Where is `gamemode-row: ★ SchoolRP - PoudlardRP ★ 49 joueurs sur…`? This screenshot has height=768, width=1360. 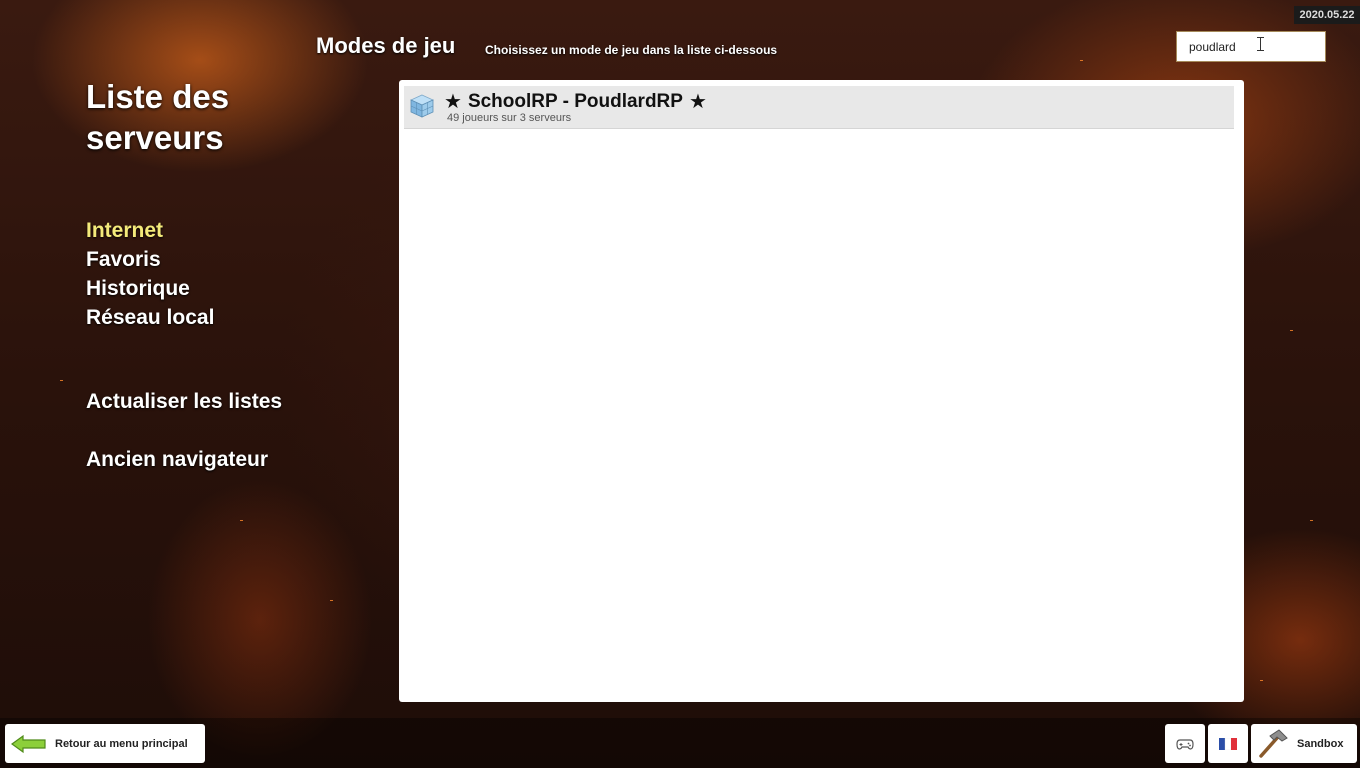
gamemode-row: ★ SchoolRP - PoudlardRP ★ 49 joueurs sur… is located at coordinates (819, 107).